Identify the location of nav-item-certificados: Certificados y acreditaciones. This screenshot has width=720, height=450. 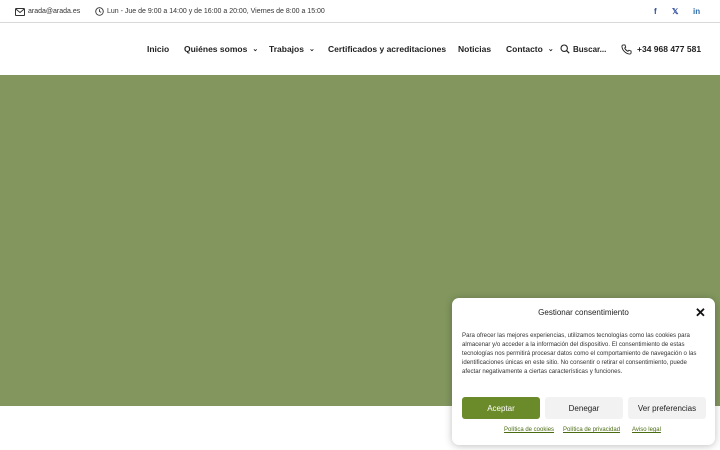
(387, 49).